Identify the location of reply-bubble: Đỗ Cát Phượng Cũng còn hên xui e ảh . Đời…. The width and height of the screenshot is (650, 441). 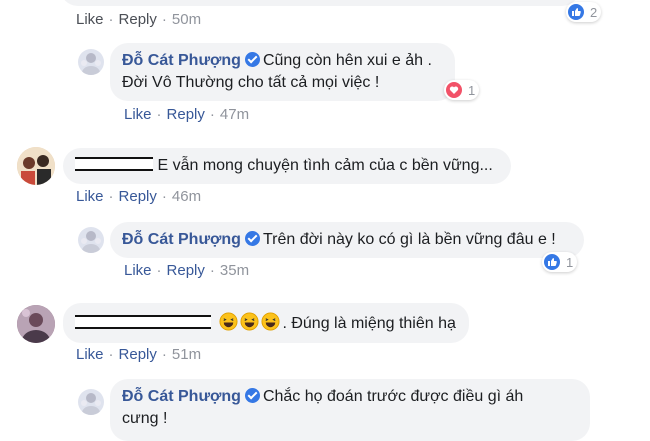
(282, 72).